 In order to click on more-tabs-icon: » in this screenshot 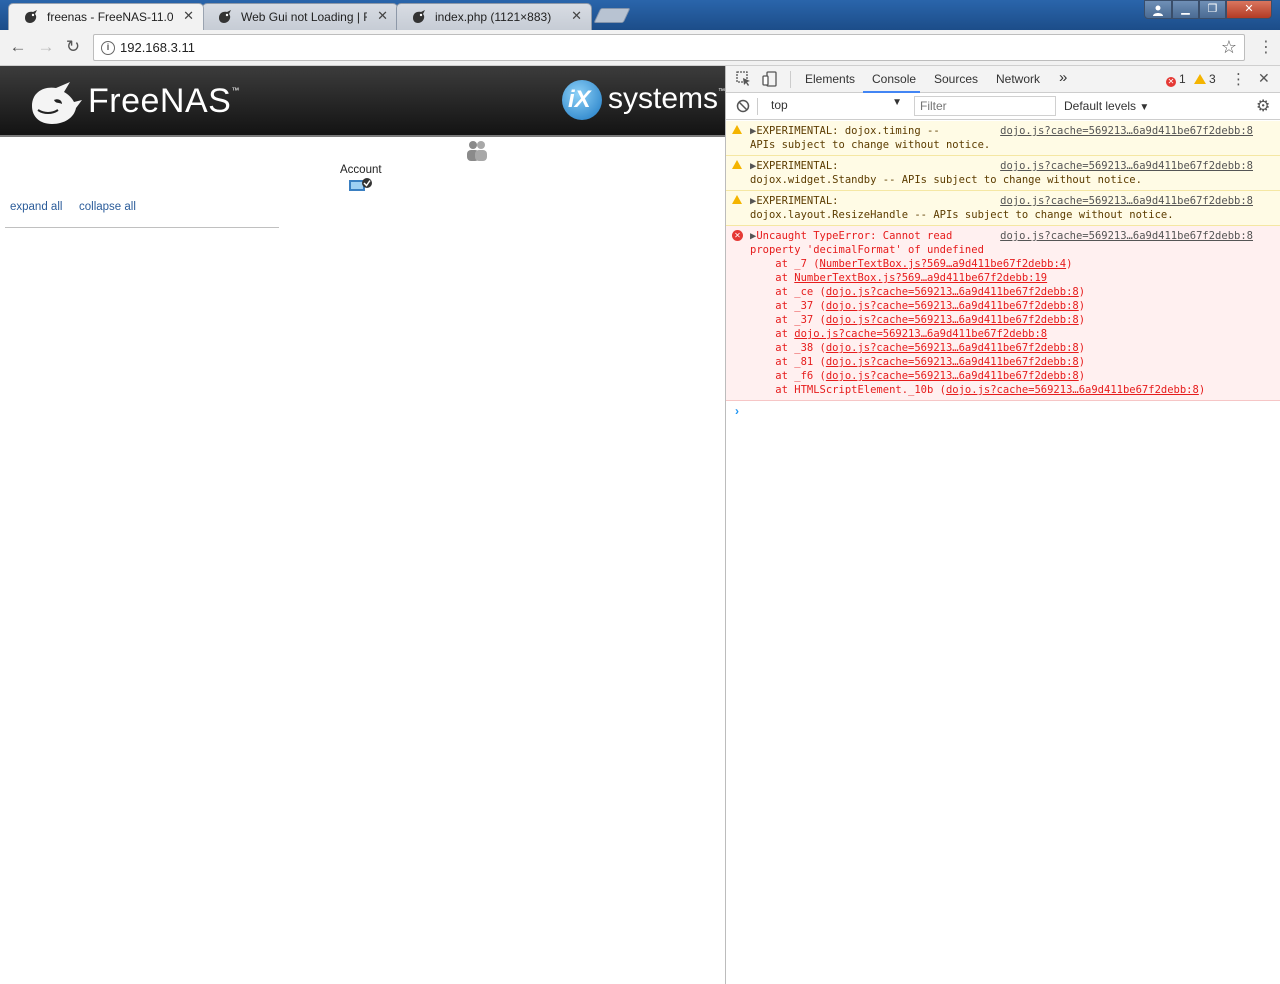, I will do `click(1063, 77)`.